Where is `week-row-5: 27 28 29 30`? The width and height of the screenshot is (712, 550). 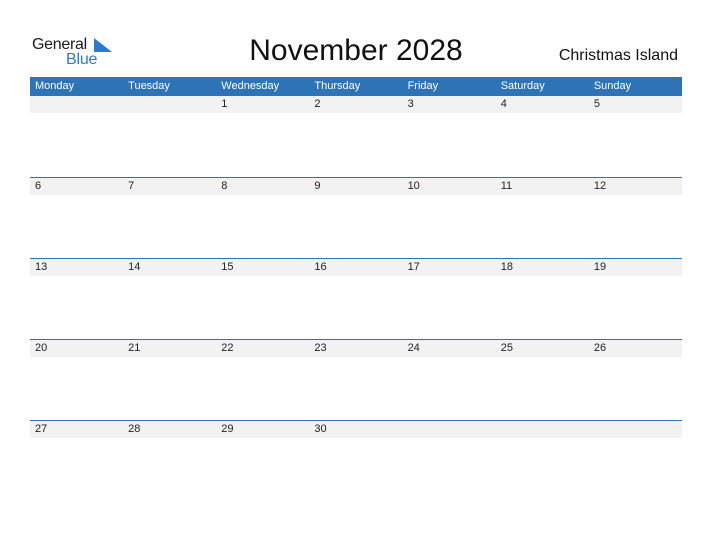 week-row-5: 27 28 29 30 is located at coordinates (356, 429).